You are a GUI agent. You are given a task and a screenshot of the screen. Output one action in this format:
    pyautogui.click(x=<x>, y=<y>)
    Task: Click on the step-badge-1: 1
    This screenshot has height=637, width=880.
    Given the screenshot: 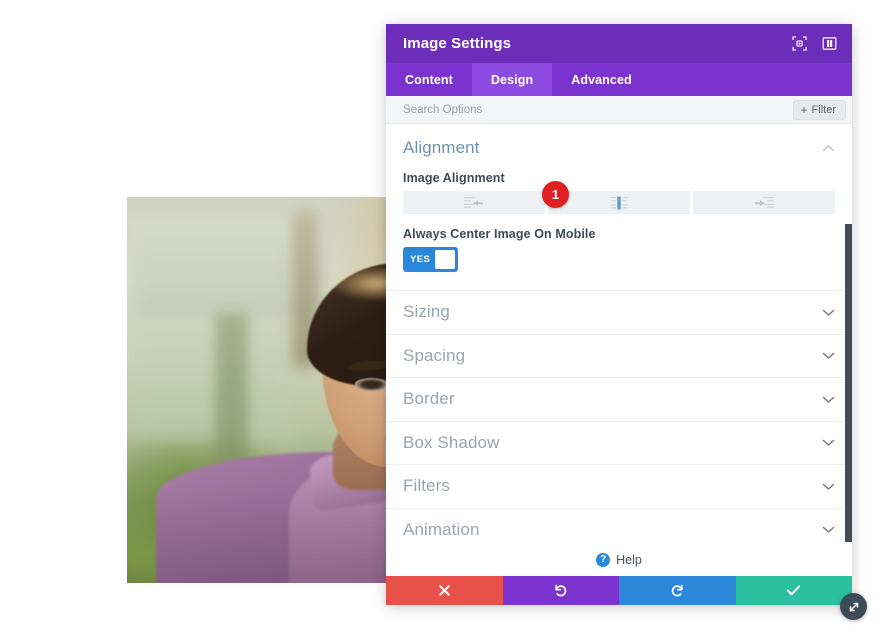 What is the action you would take?
    pyautogui.click(x=555, y=194)
    